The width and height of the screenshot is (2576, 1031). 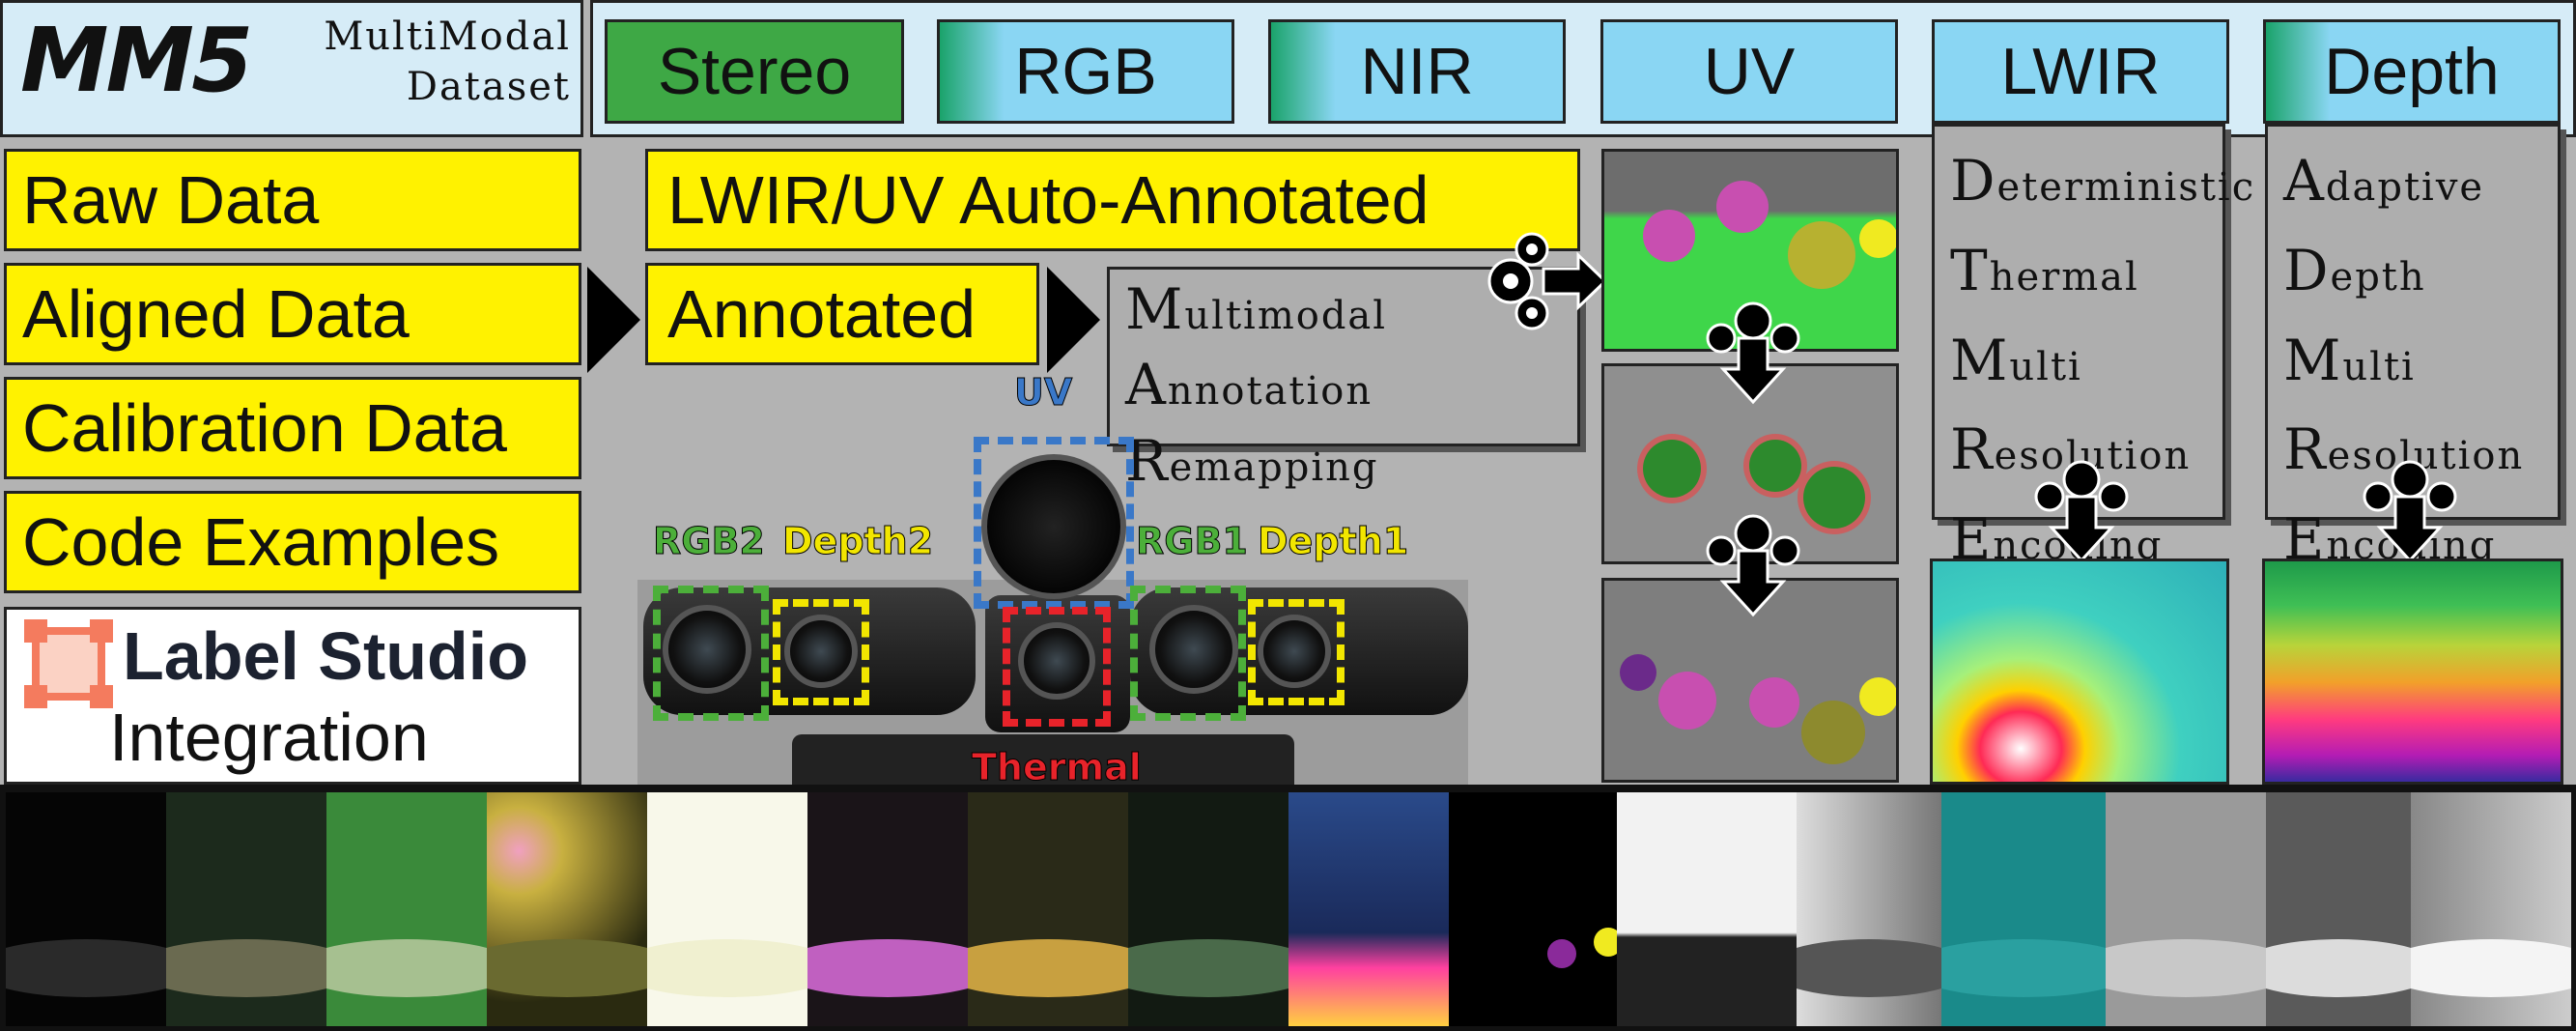 I want to click on label-studio-box: Label Studio Integration, so click(x=292, y=696).